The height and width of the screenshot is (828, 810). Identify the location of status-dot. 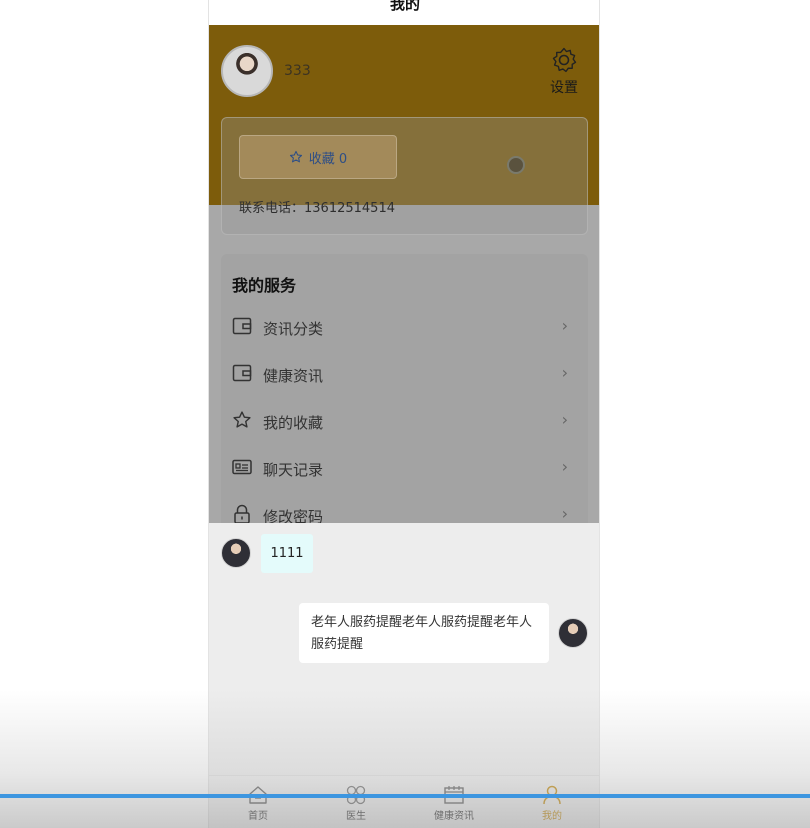
(516, 165).